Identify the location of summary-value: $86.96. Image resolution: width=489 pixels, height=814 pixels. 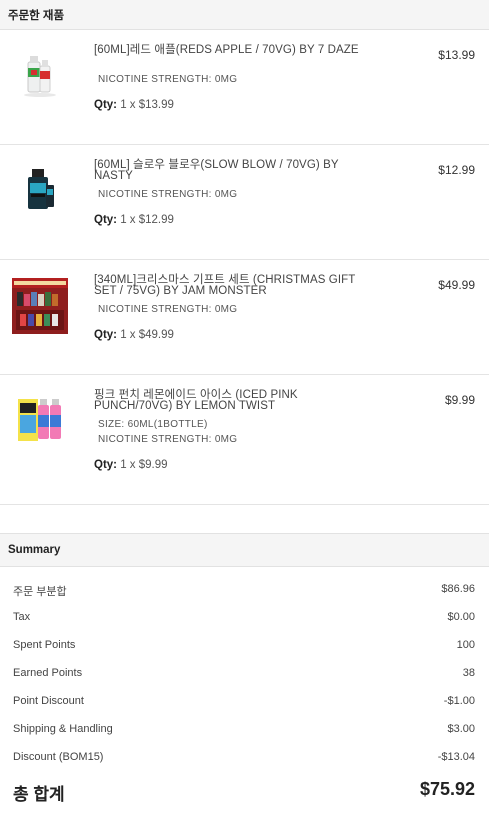
(458, 589).